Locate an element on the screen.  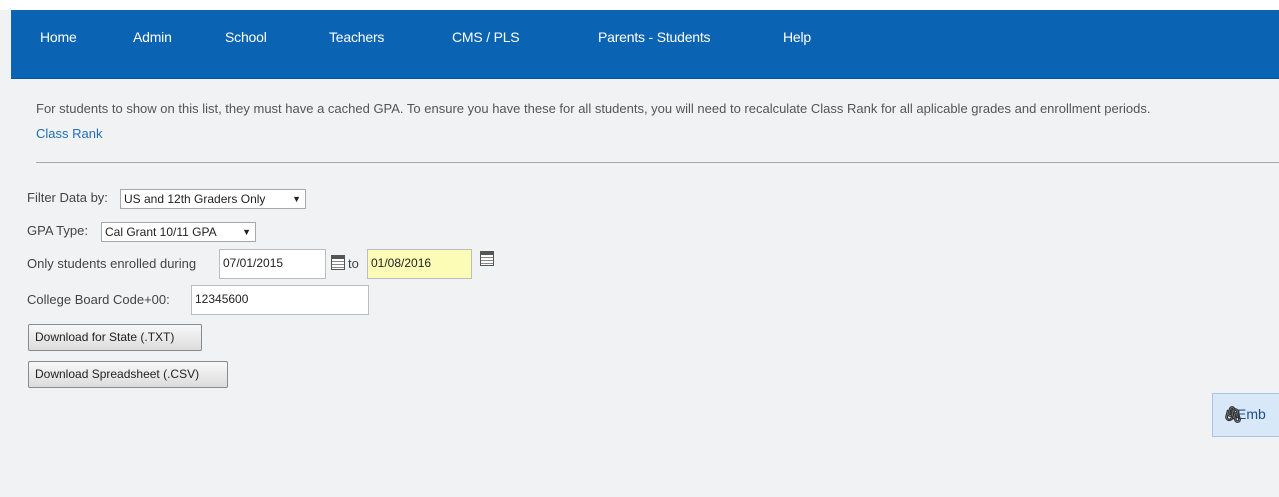
nav-teachers: Teachers is located at coordinates (356, 37).